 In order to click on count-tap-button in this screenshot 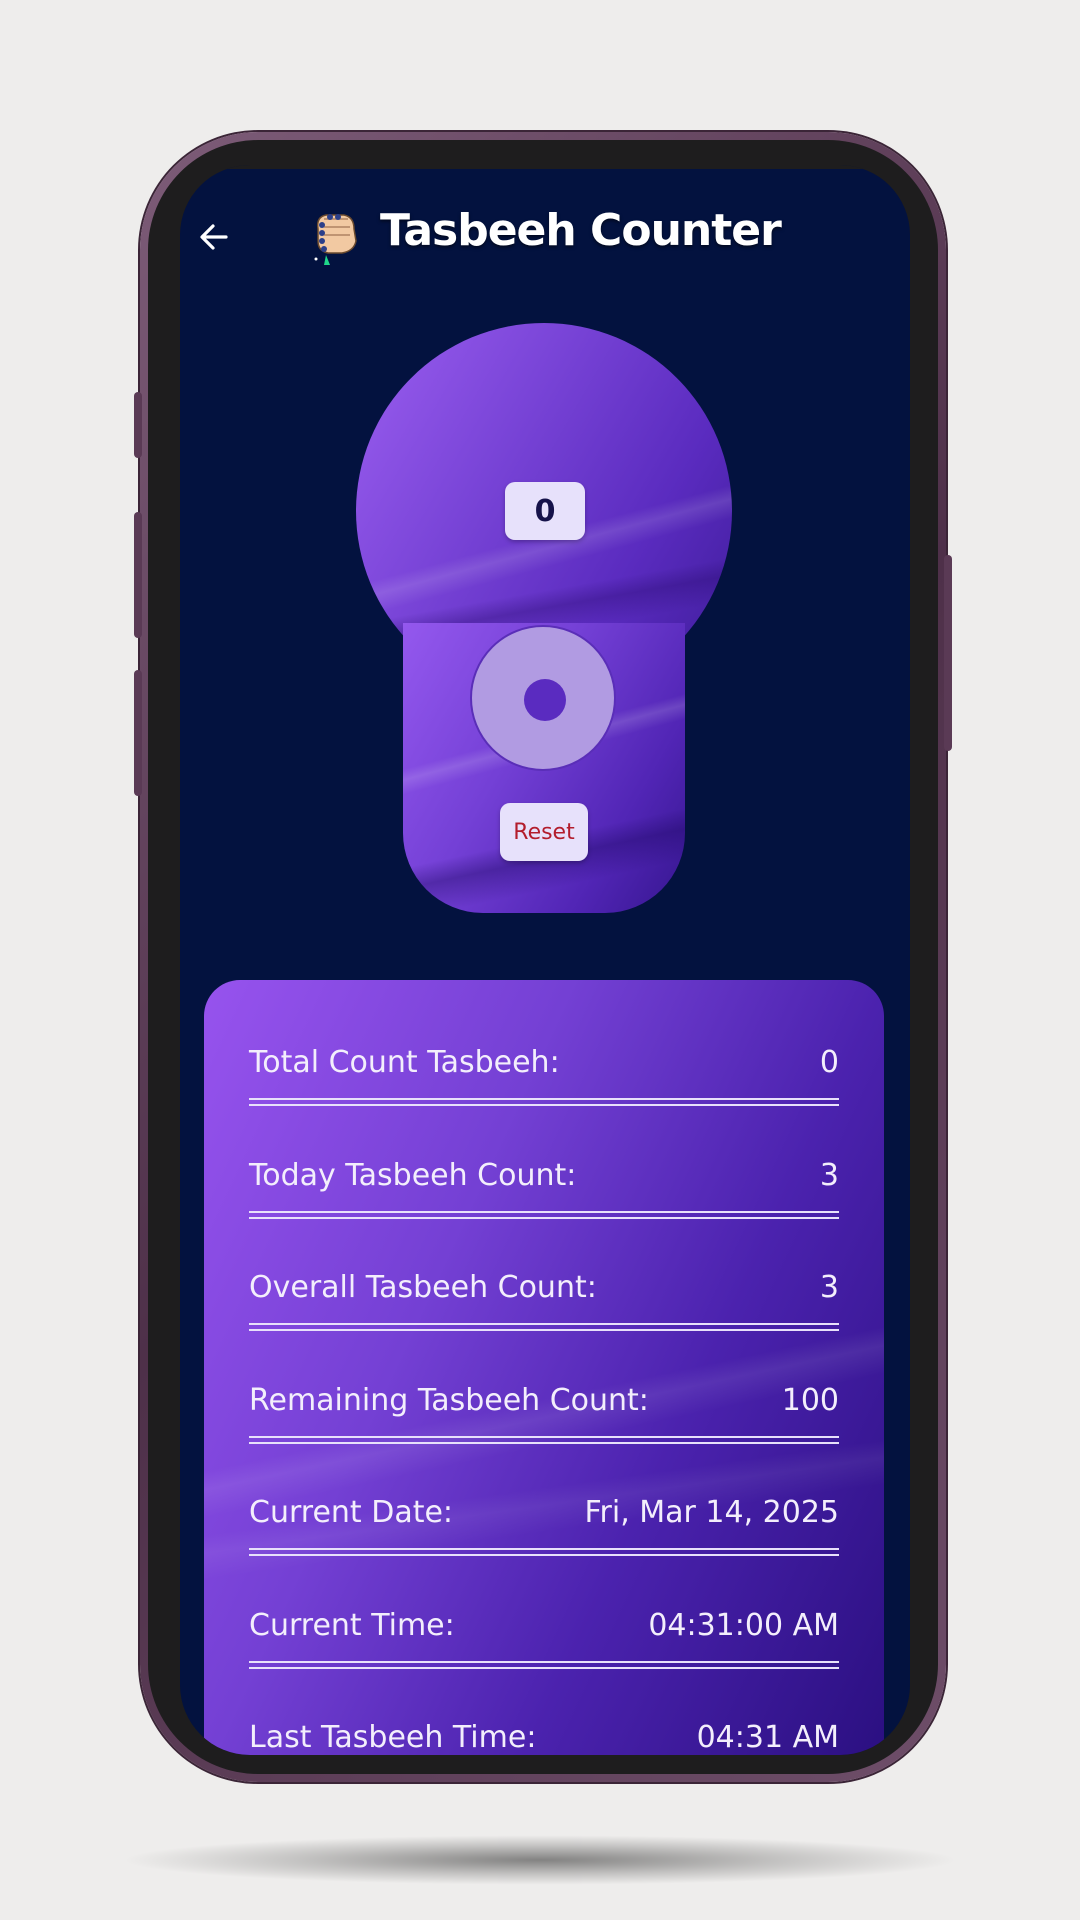, I will do `click(543, 698)`.